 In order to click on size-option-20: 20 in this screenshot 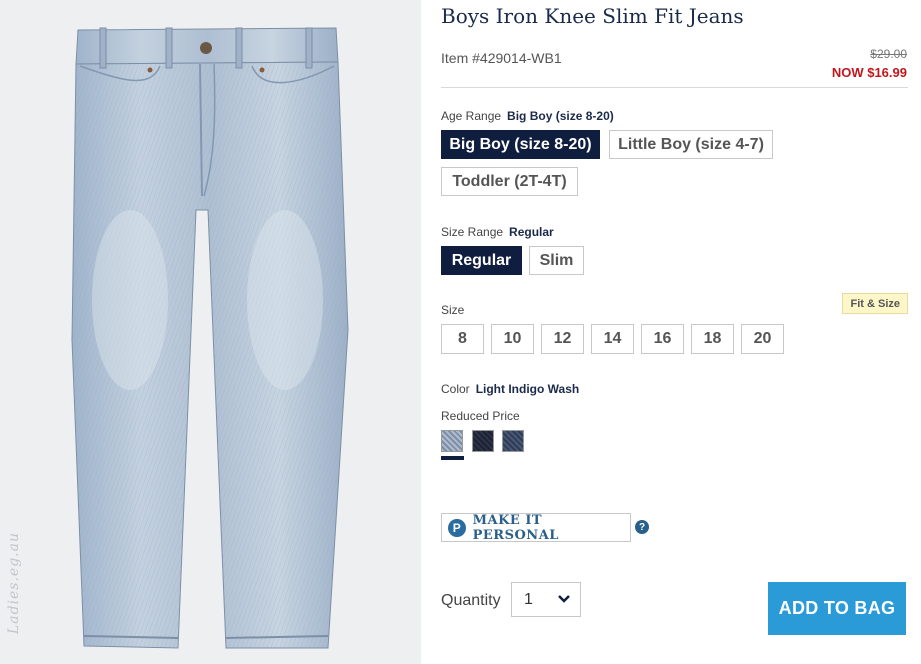, I will do `click(762, 339)`.